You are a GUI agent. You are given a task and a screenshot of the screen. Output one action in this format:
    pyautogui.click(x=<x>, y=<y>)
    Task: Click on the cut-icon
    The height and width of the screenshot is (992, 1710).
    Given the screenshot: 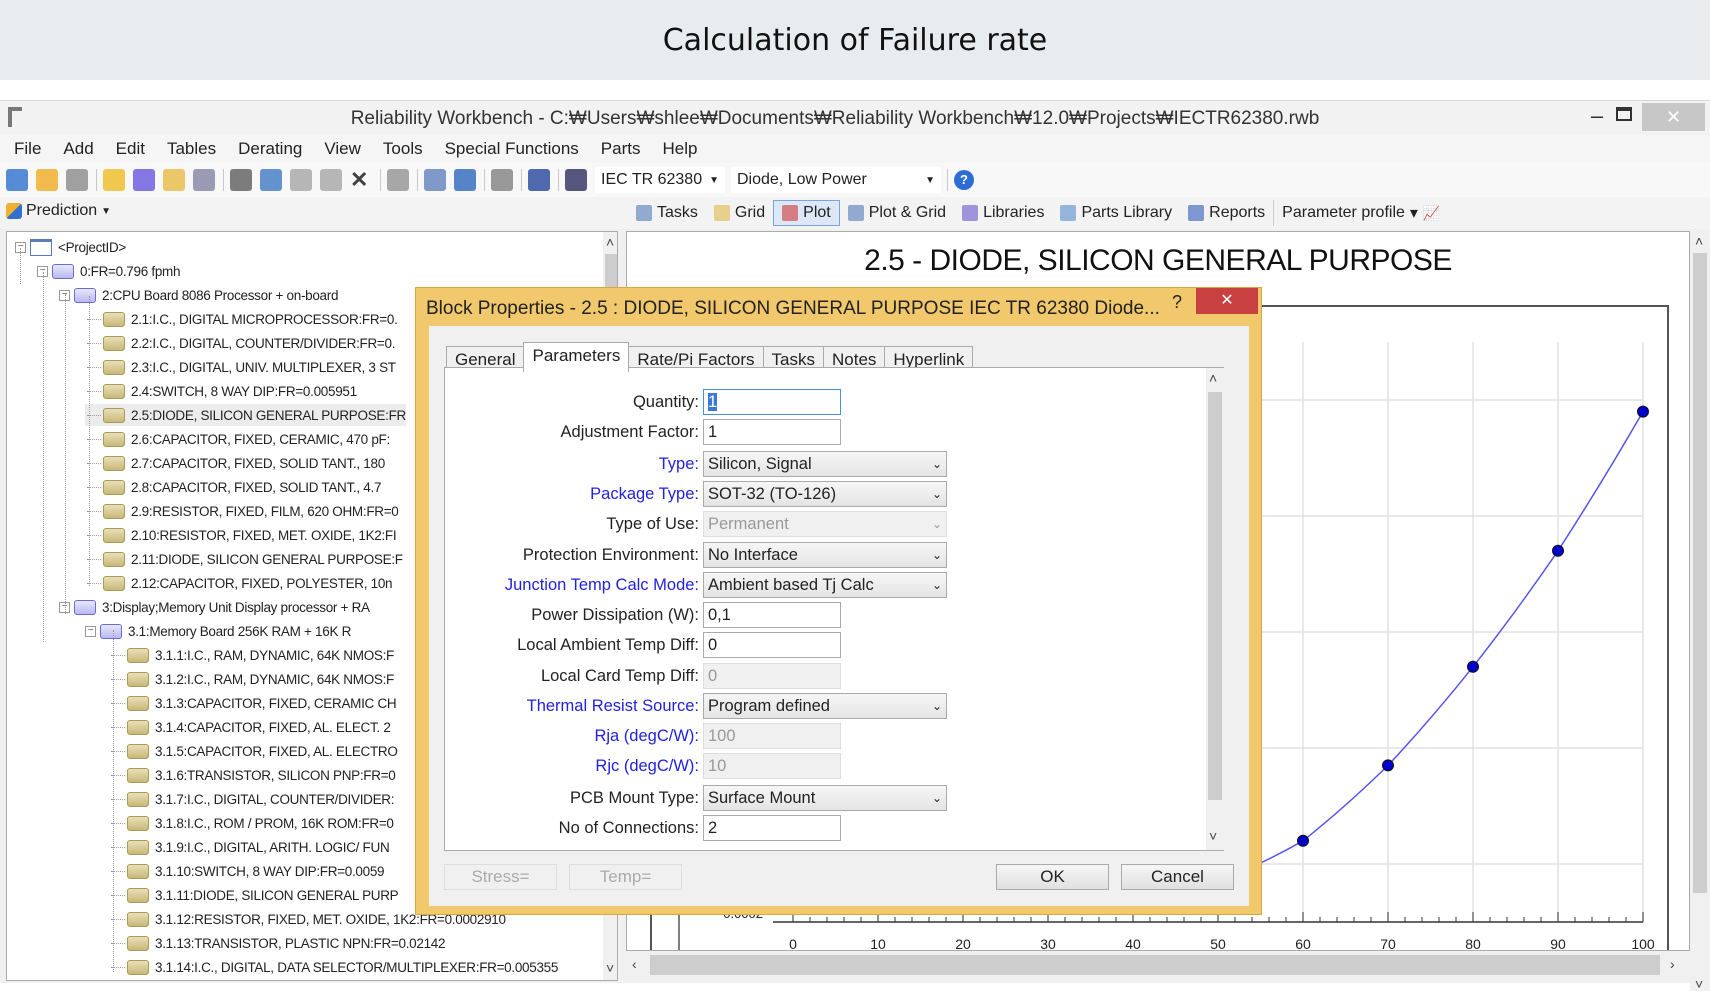 What is the action you would take?
    pyautogui.click(x=241, y=180)
    